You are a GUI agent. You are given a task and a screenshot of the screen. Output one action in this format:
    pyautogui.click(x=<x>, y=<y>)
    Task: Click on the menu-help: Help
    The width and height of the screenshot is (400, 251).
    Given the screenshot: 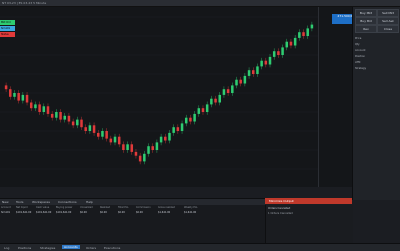 What is the action you would take?
    pyautogui.click(x=89, y=202)
    